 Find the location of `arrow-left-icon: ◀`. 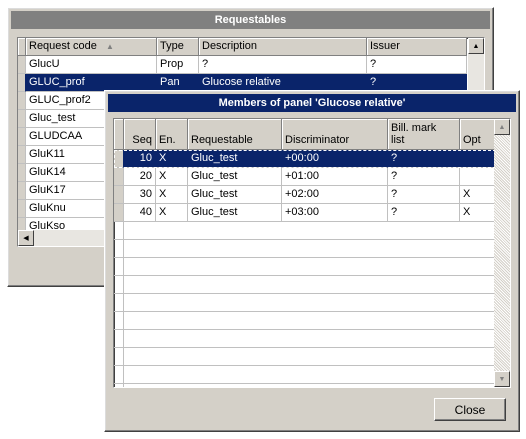

arrow-left-icon: ◀ is located at coordinates (26, 238).